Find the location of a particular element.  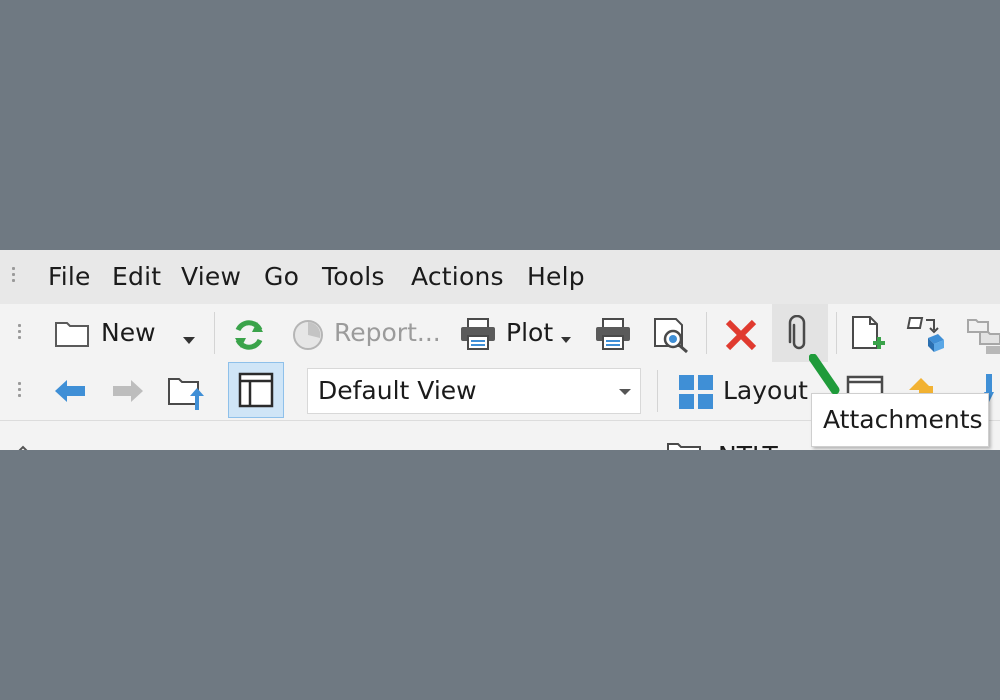

move-objects-icon is located at coordinates (926, 336).